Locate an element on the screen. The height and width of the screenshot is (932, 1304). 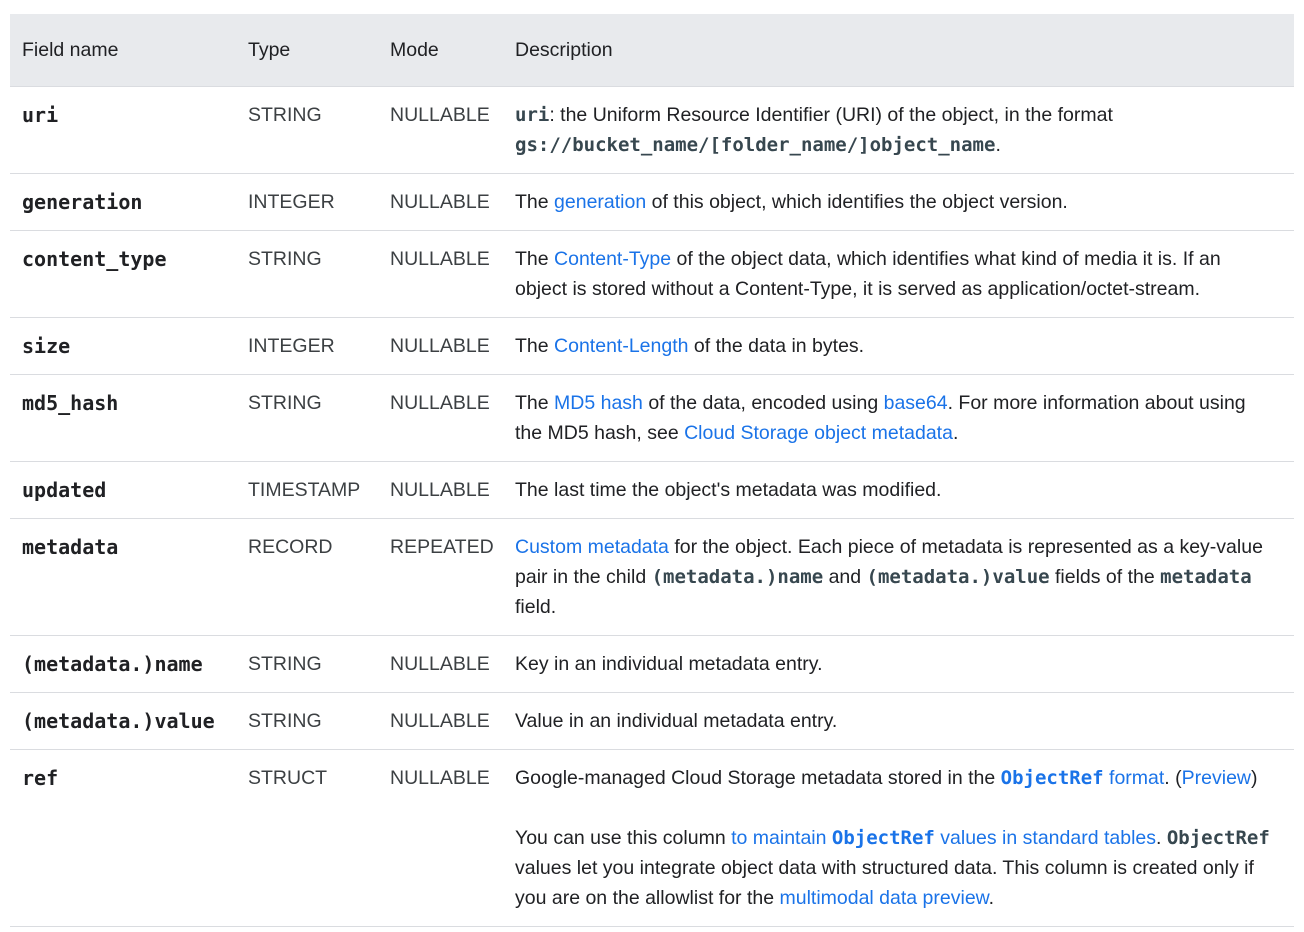
inline-code: (metadata.)name is located at coordinates (737, 577).